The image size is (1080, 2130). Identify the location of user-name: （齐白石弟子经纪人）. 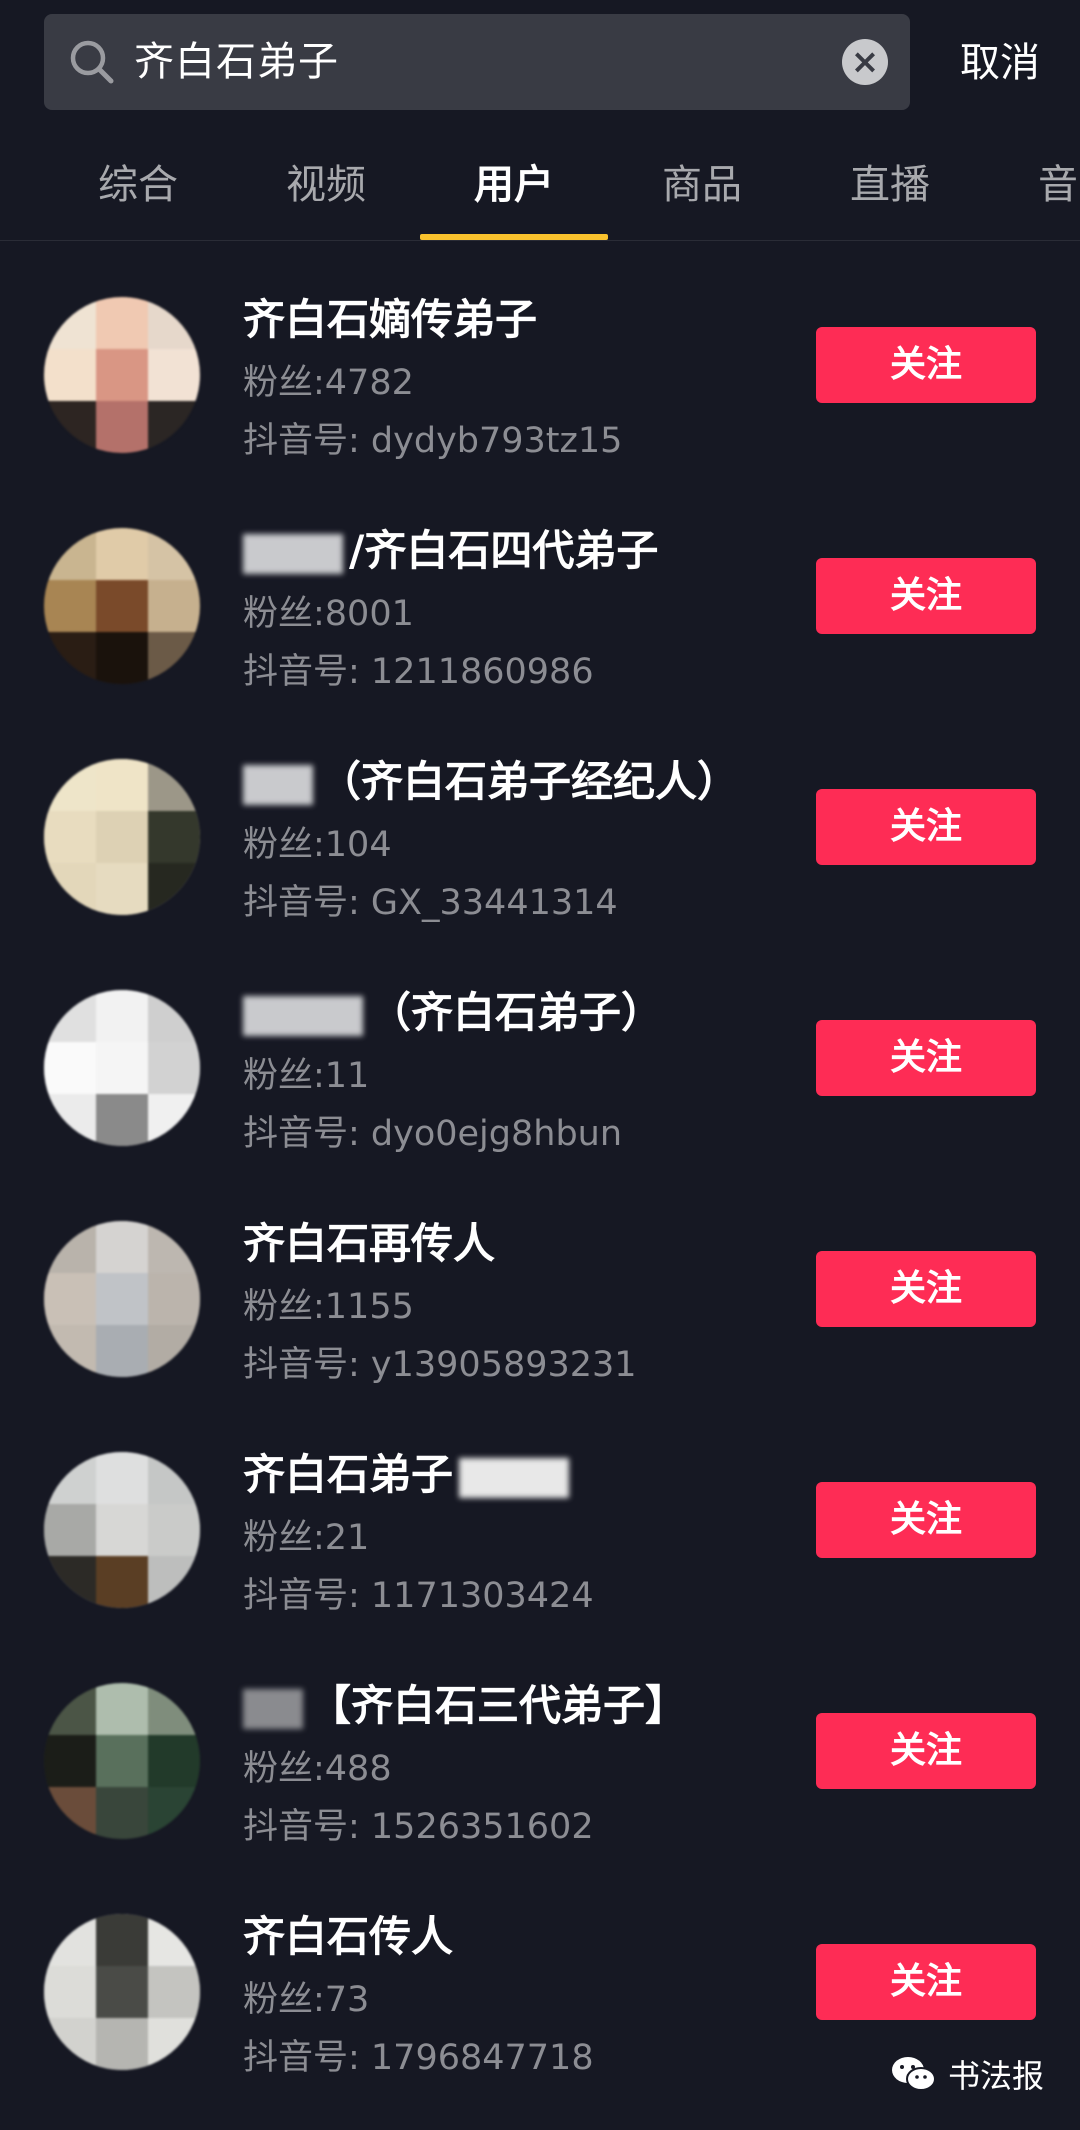
(491, 782).